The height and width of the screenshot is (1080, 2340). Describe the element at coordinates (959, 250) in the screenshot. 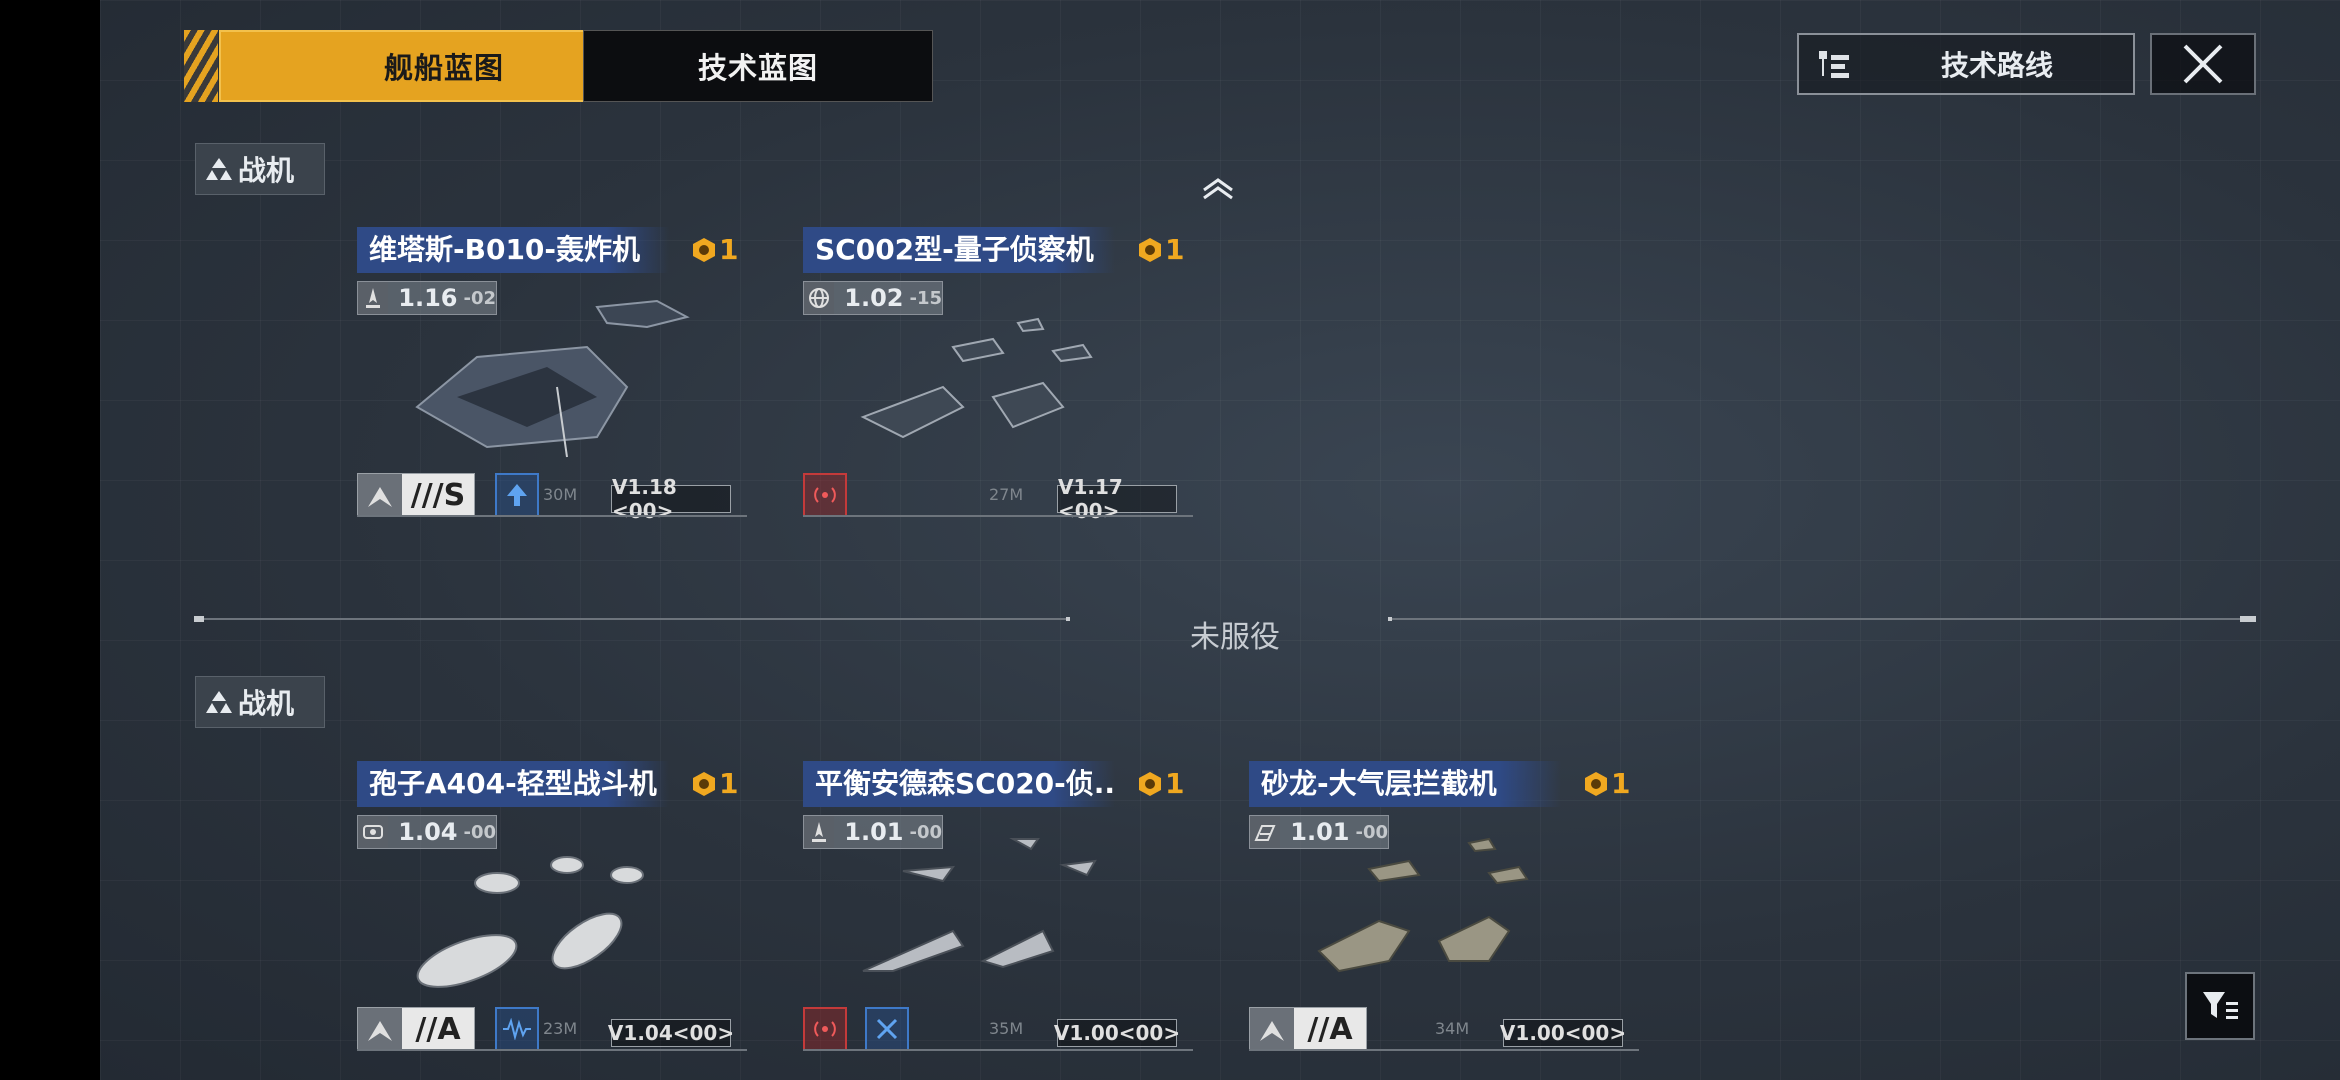

I see `ship-name: SC002型-量子侦察机` at that location.